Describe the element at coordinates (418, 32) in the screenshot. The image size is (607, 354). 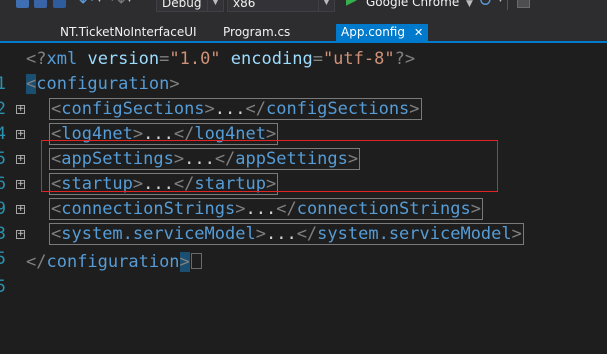
I see `close-icon: ✕` at that location.